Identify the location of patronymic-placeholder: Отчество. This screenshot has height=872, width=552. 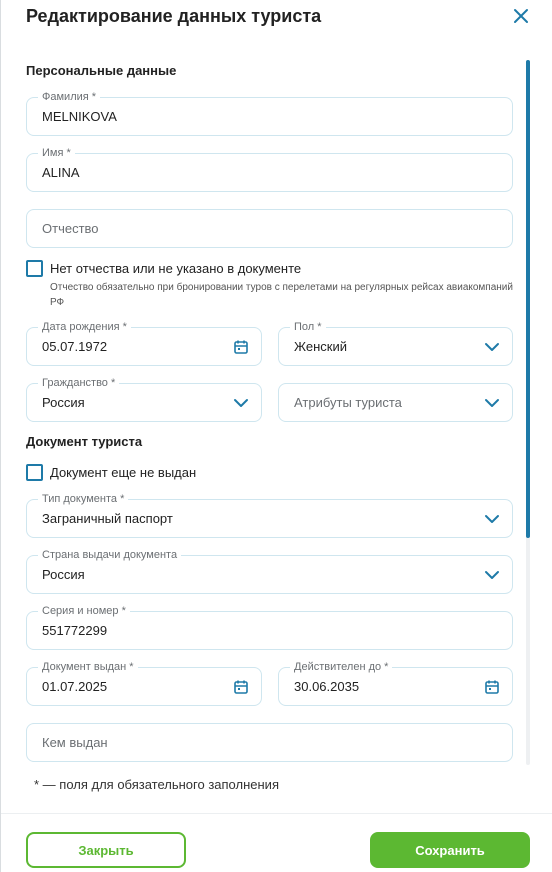
(70, 228).